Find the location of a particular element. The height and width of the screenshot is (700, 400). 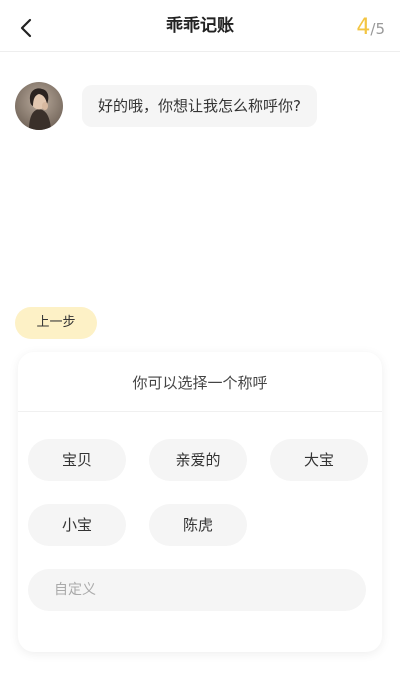

header-bar: 乖乖记账 4/5 is located at coordinates (200, 26).